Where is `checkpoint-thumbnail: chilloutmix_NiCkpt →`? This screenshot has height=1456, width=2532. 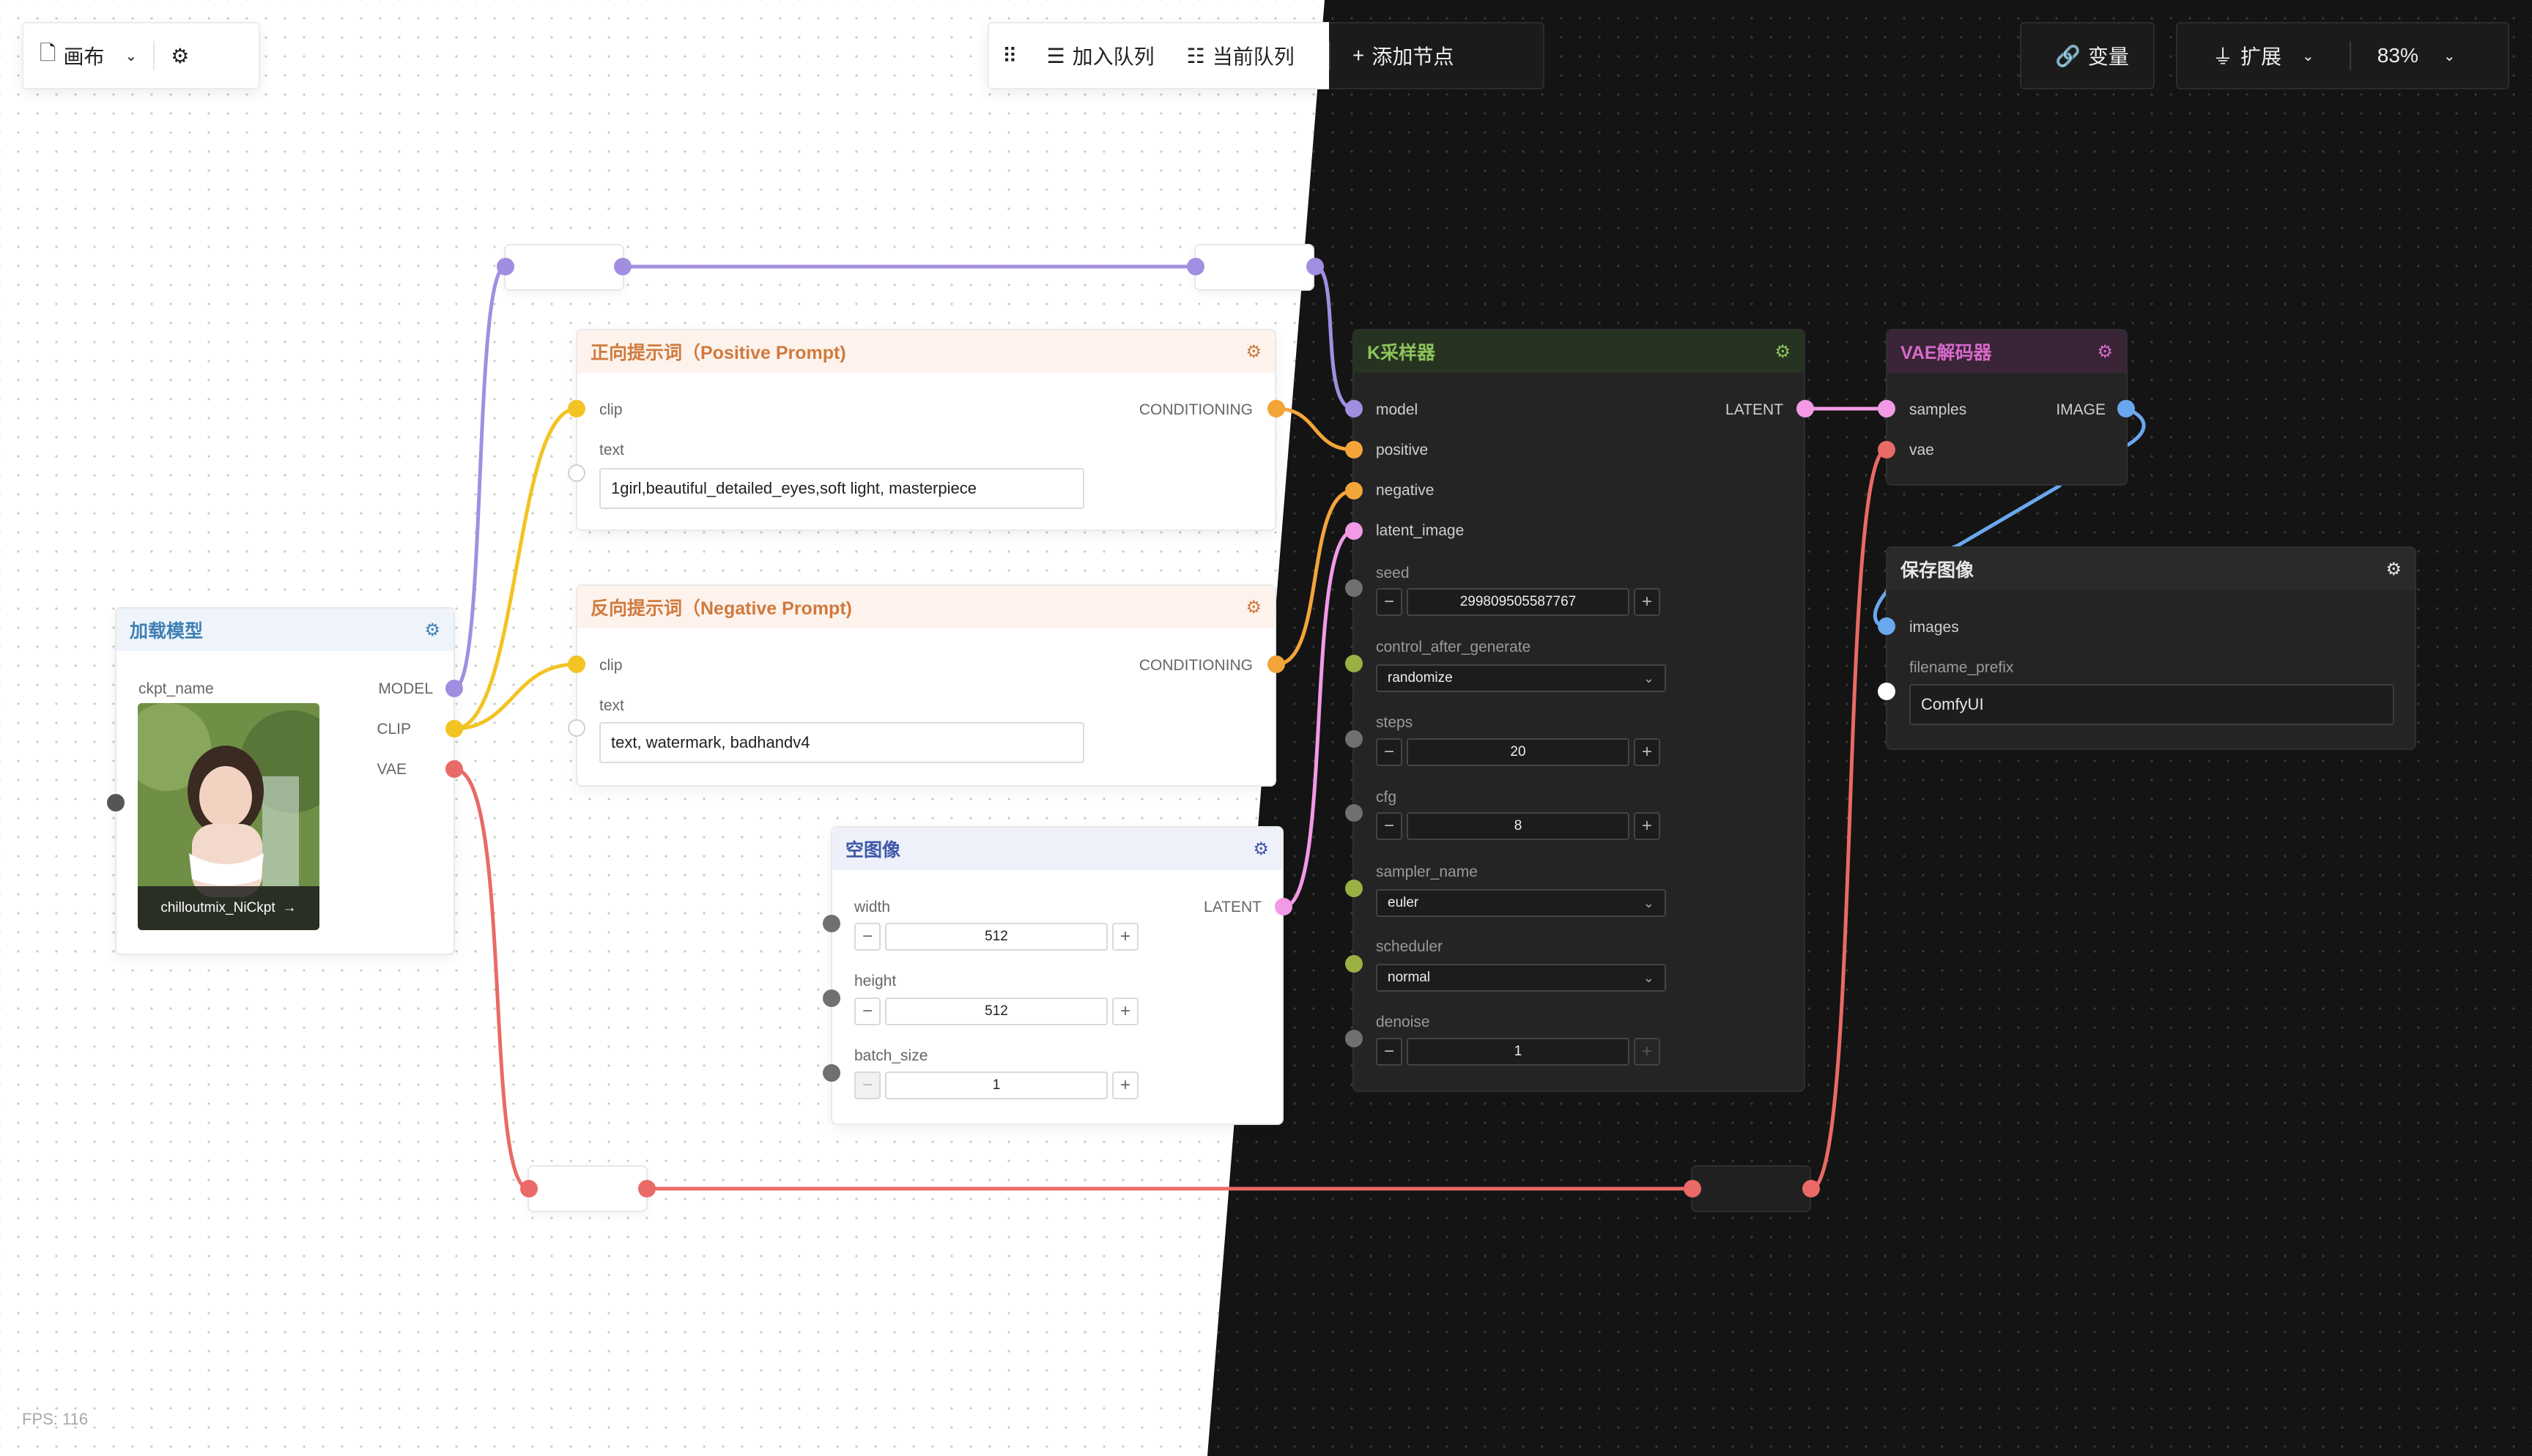
checkpoint-thumbnail: chilloutmix_NiCkpt → is located at coordinates (228, 817).